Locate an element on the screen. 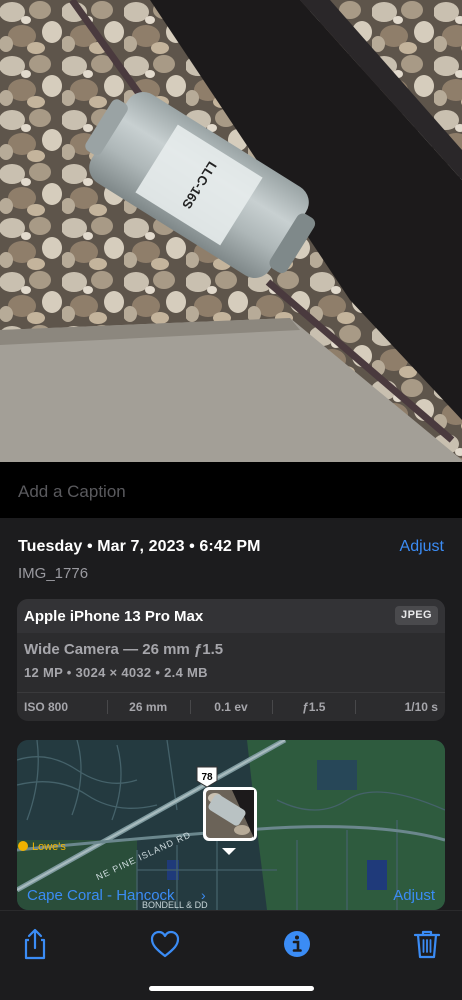 The image size is (462, 1000). filename: IMG_1776 is located at coordinates (53, 573).